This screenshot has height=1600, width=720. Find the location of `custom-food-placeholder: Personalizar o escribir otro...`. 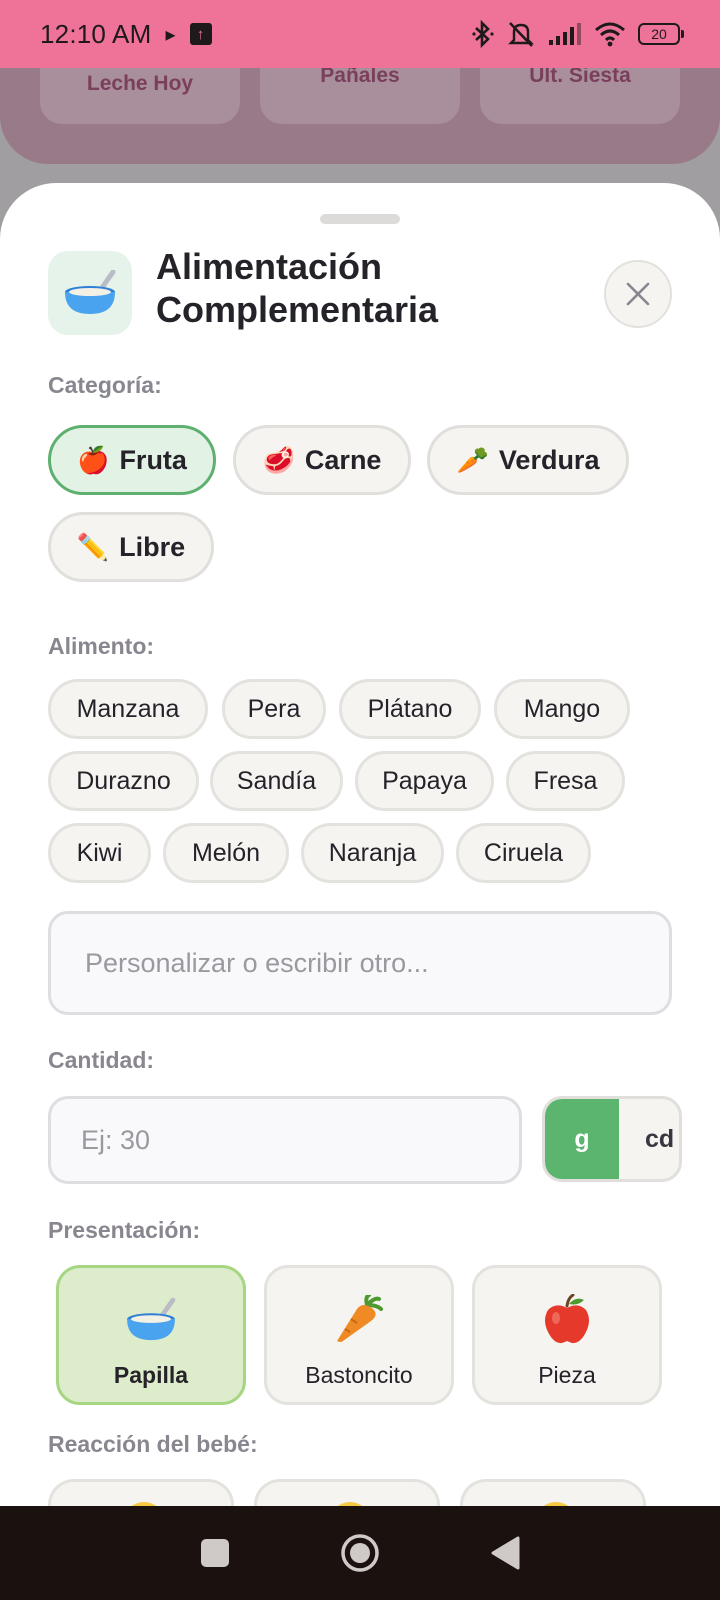

custom-food-placeholder: Personalizar o escribir otro... is located at coordinates (257, 962).